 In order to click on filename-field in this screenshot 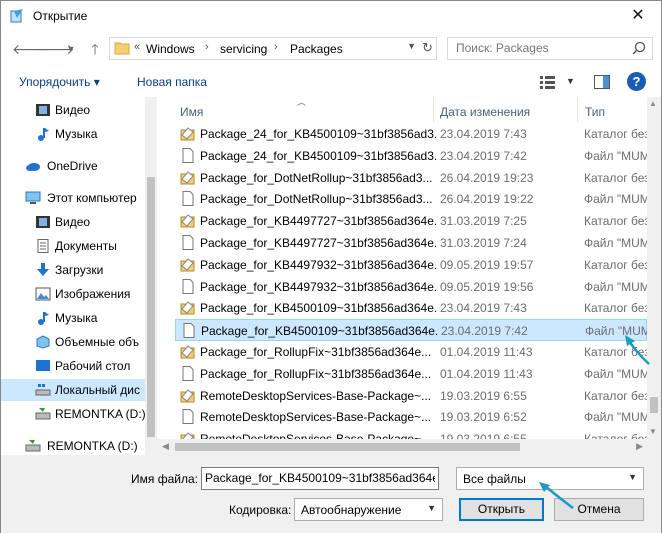, I will do `click(320, 478)`.